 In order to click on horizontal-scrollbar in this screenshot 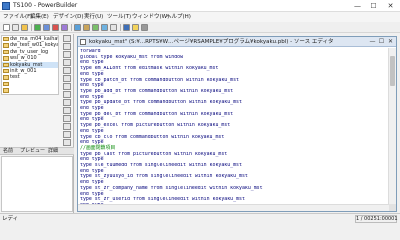, I will do `click(237, 207)`.